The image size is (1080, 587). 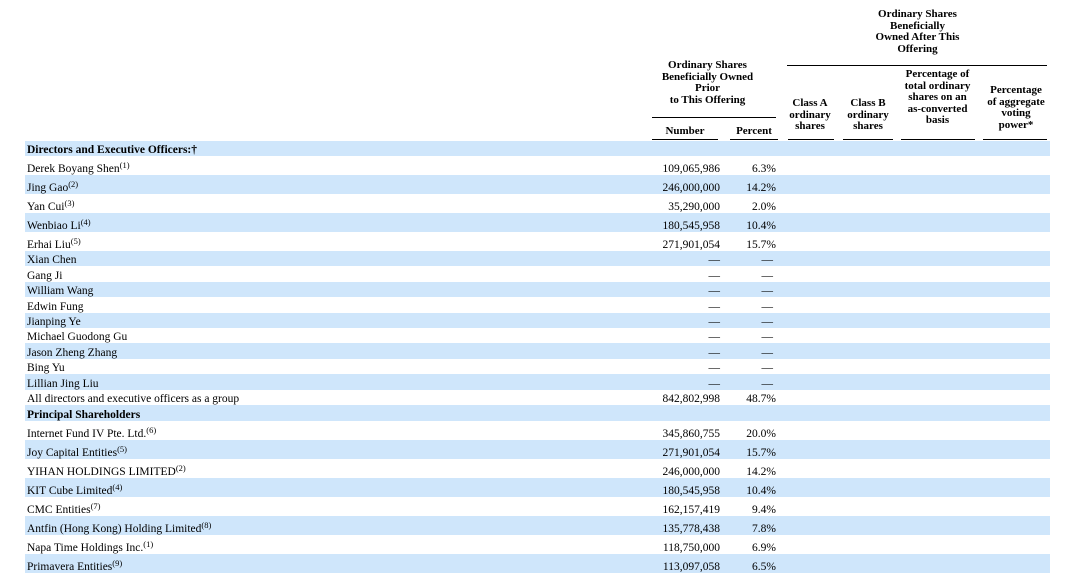 I want to click on section-header-row: Directors and Executive Officers:†, so click(x=537, y=148).